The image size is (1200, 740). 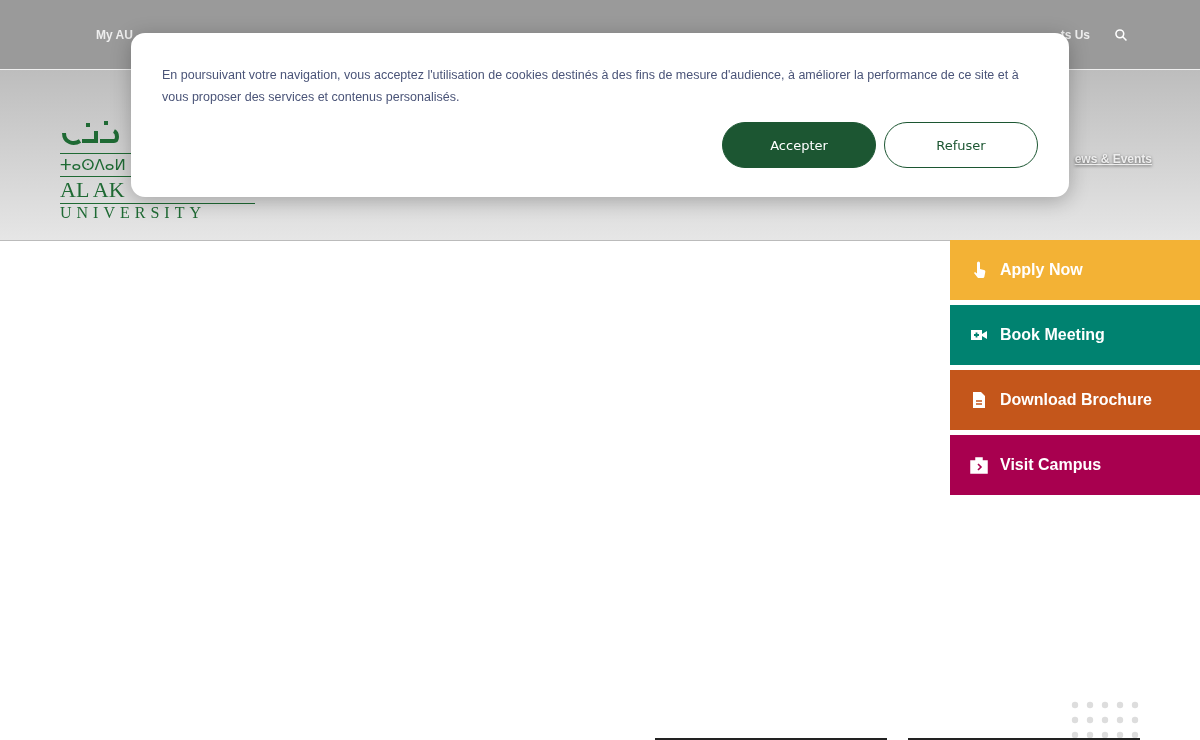 What do you see at coordinates (1051, 465) in the screenshot?
I see `quick-link-label: Visit Campus` at bounding box center [1051, 465].